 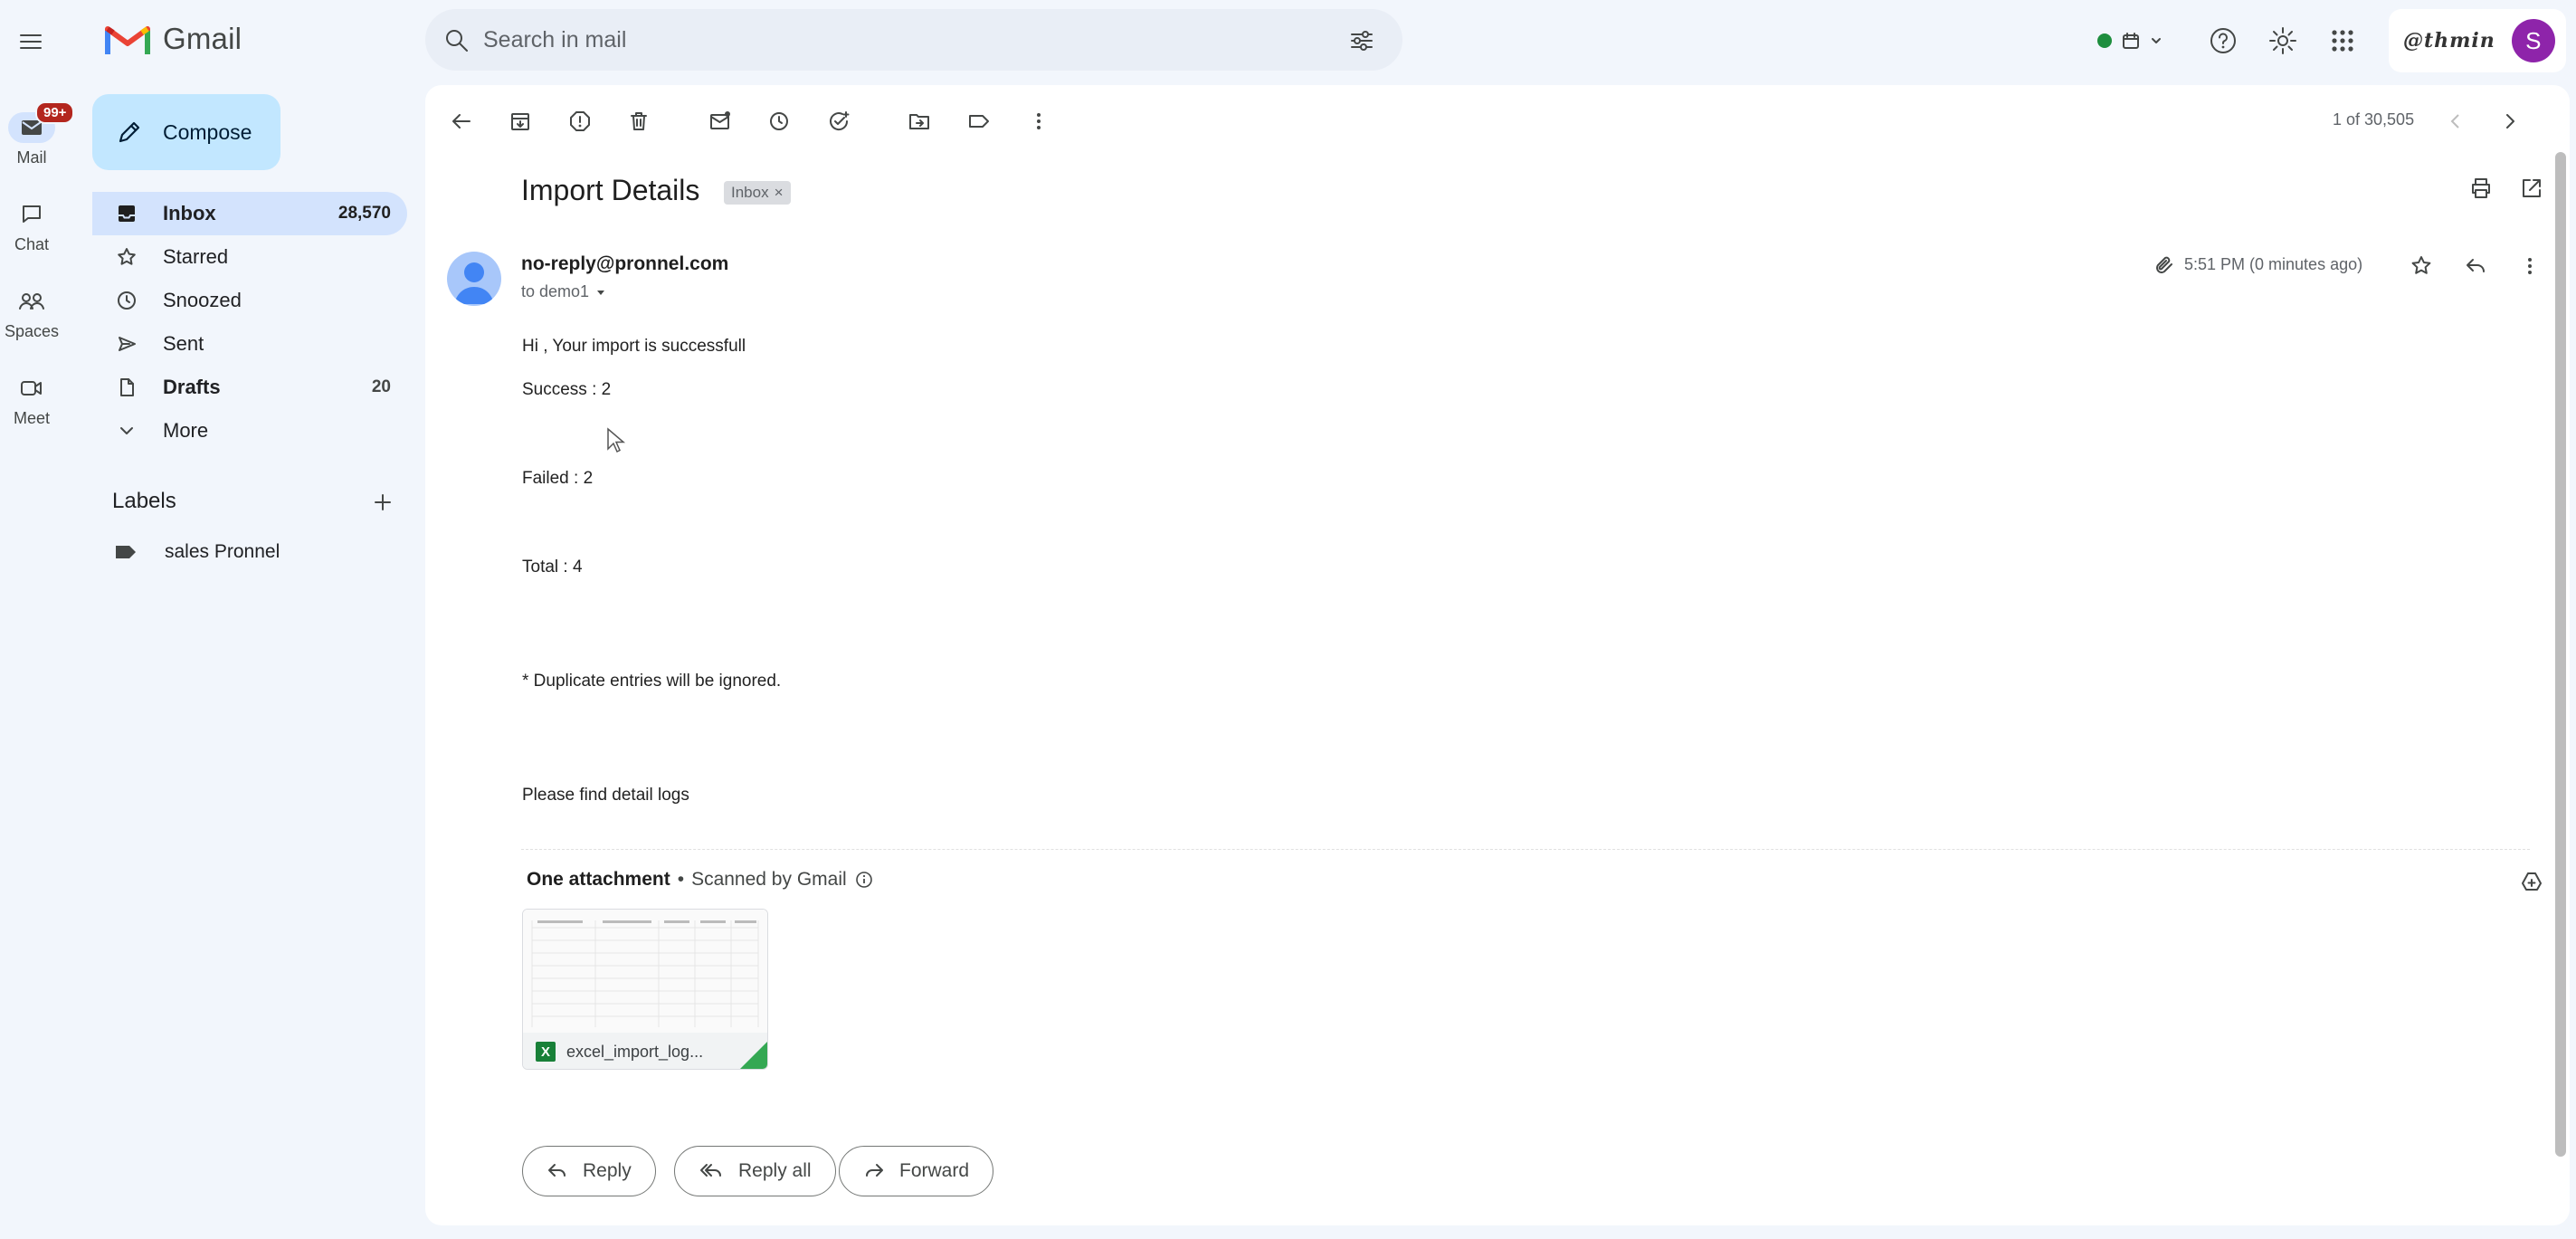 What do you see at coordinates (462, 121) in the screenshot?
I see `back-button` at bounding box center [462, 121].